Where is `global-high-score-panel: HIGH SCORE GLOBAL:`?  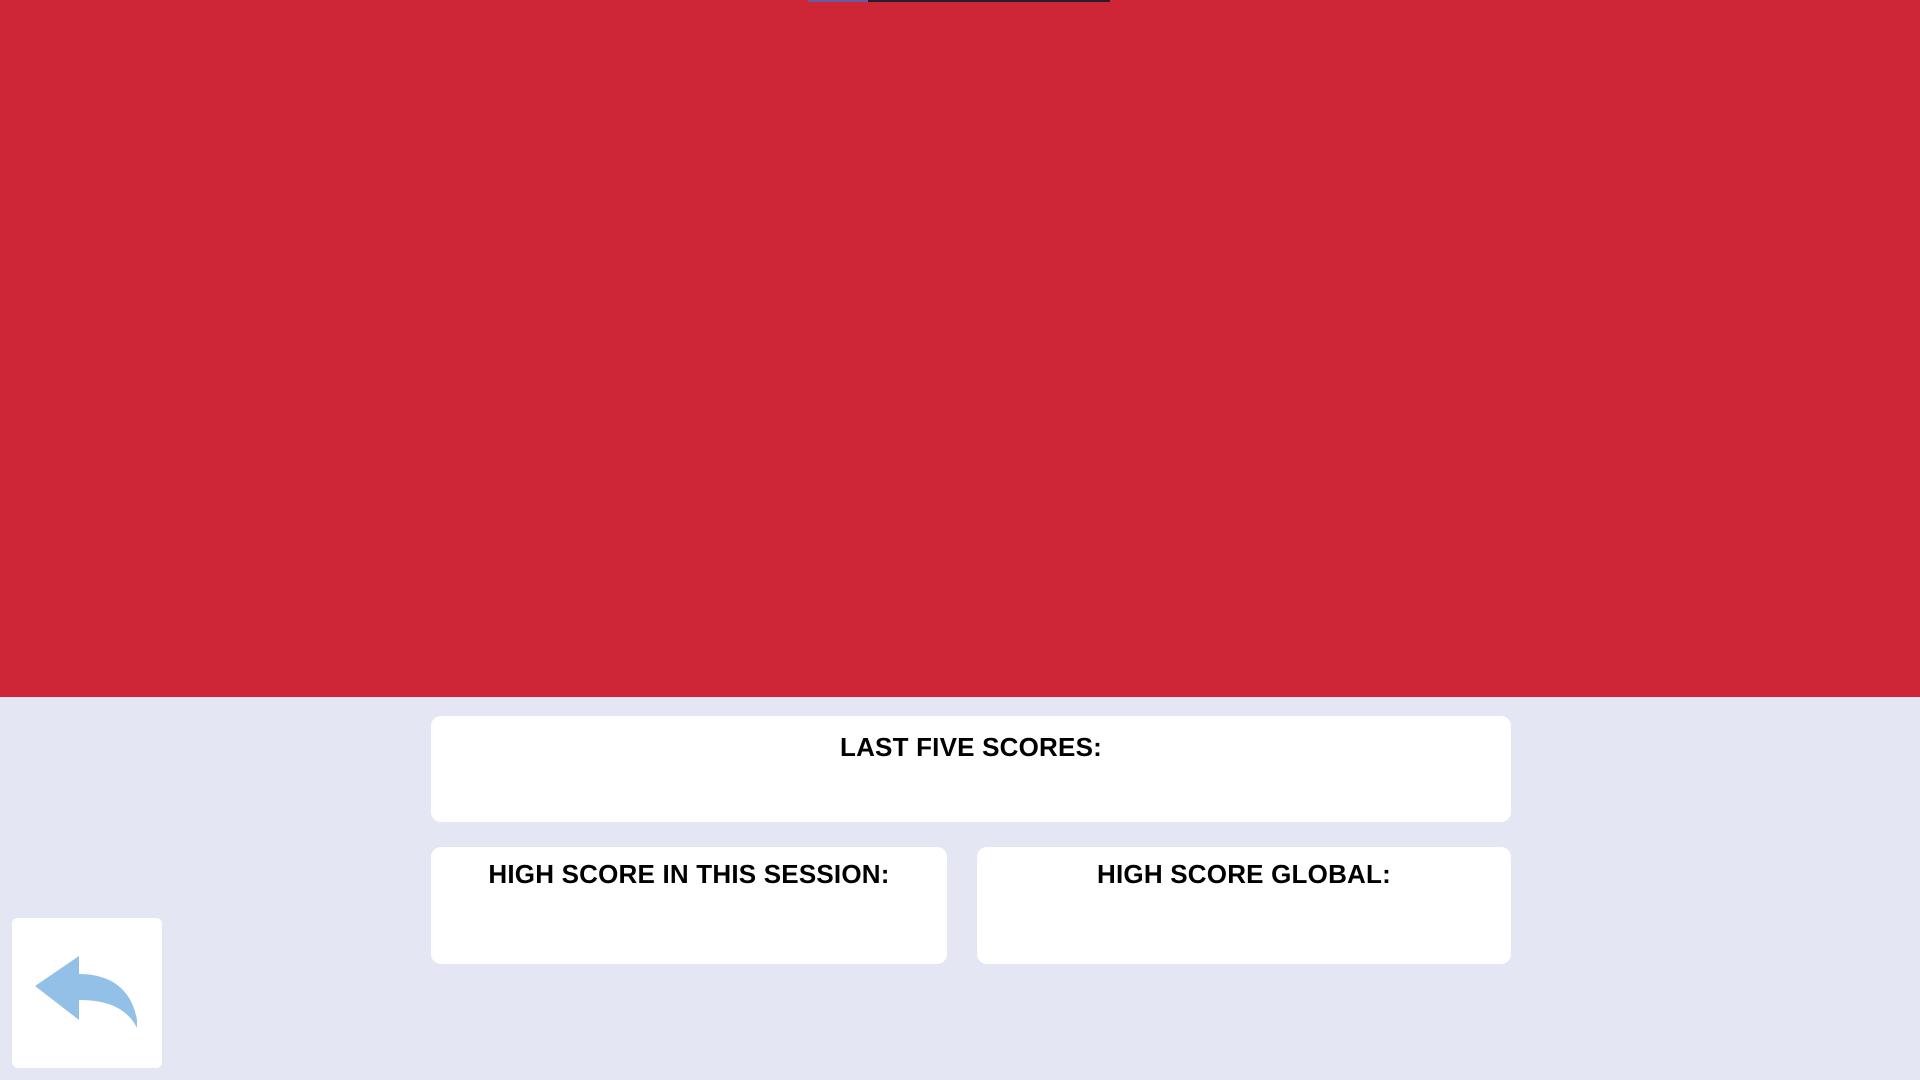 global-high-score-panel: HIGH SCORE GLOBAL: is located at coordinates (1244, 905).